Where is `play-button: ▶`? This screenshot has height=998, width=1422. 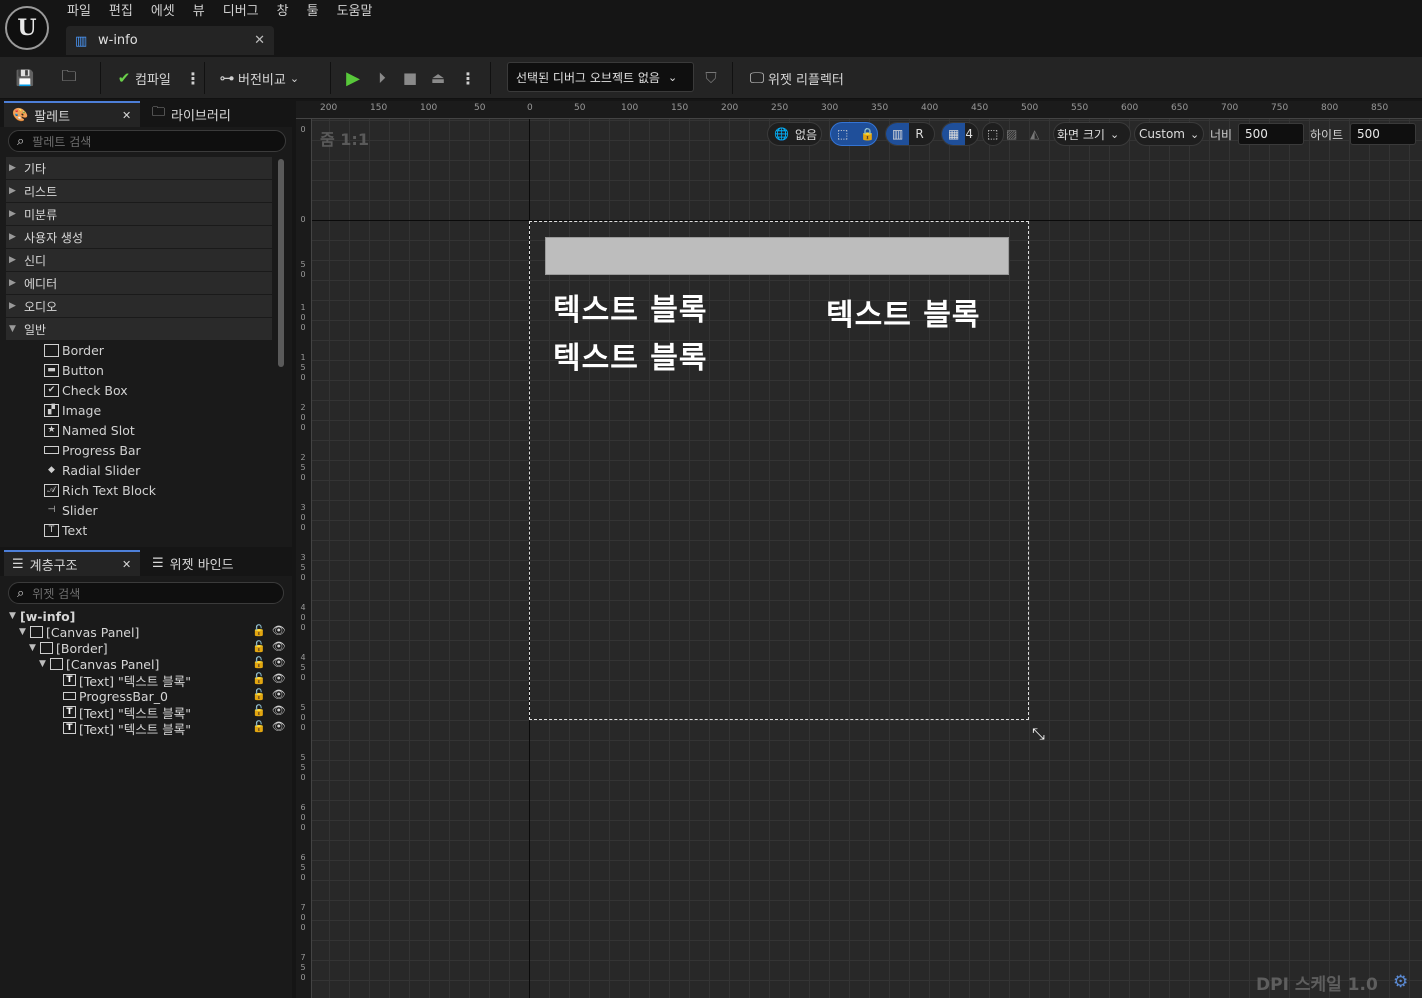 play-button: ▶ is located at coordinates (353, 78).